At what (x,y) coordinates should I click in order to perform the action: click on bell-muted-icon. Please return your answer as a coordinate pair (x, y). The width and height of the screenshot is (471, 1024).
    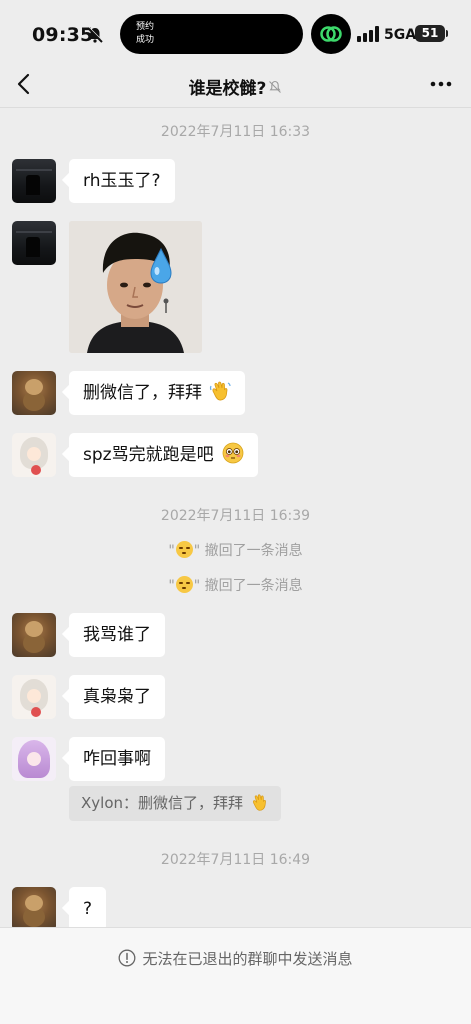
    Looking at the image, I should click on (95, 34).